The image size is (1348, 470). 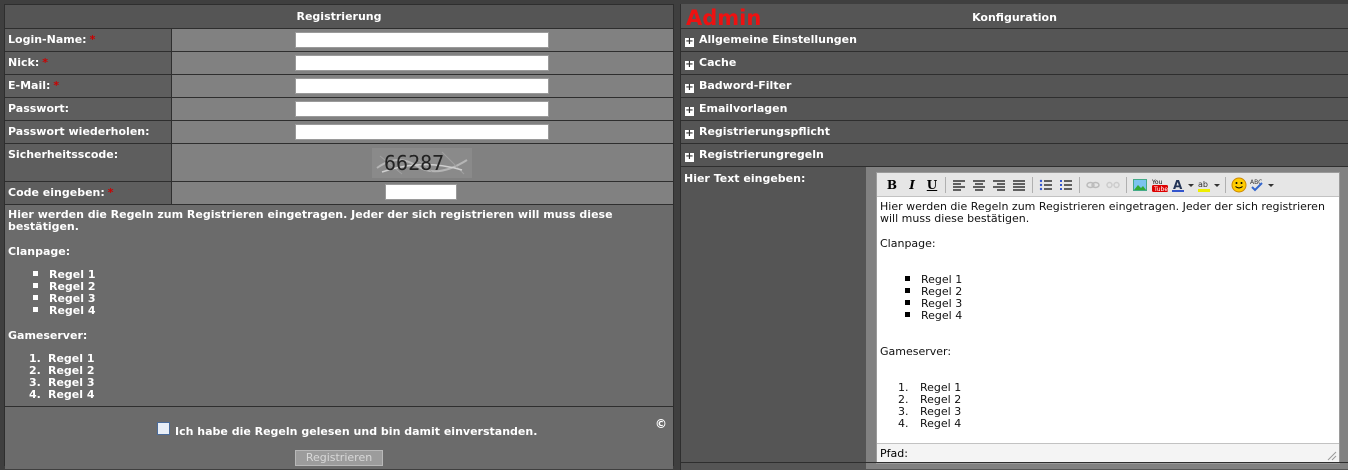 What do you see at coordinates (349, 377) in the screenshot?
I see `gameserver-rules-list: 1. Regel 1 2. Regel 2 3. Regel 3 4. Regel 4` at bounding box center [349, 377].